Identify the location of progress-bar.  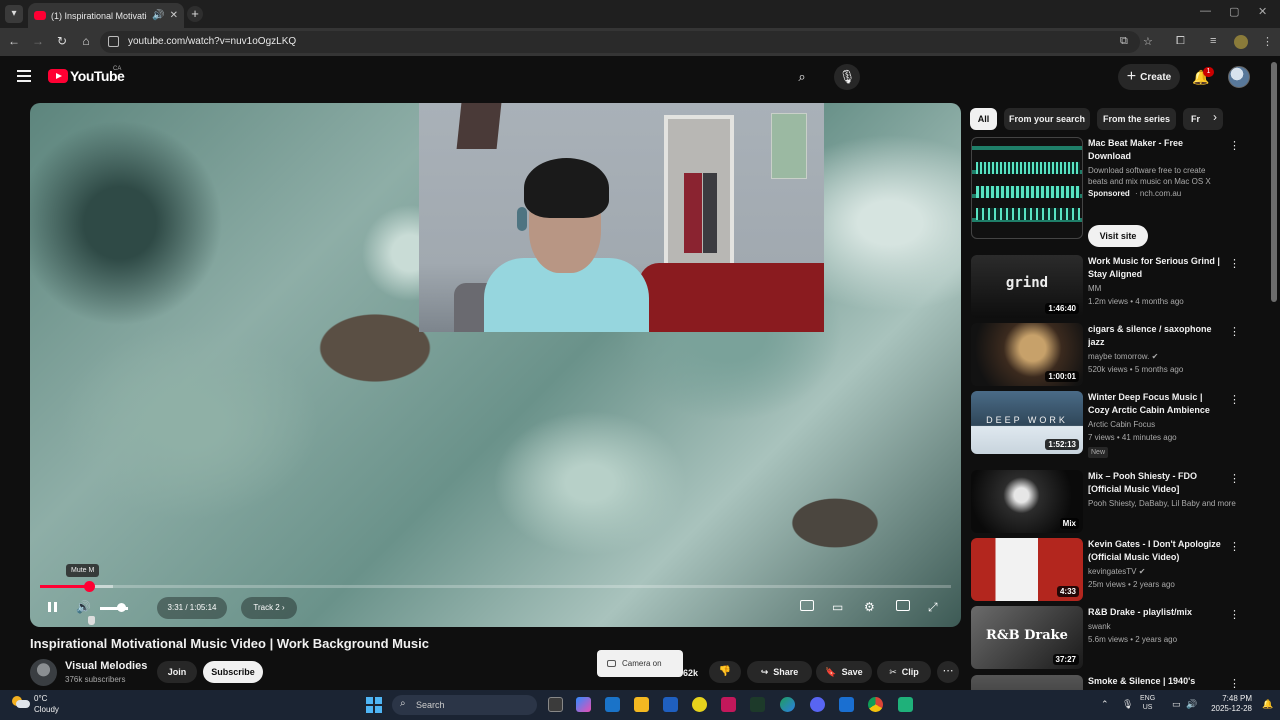
(495, 586).